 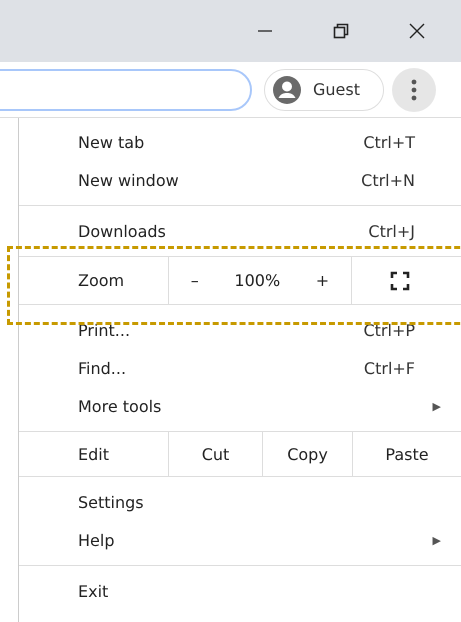 I want to click on shortcut-text: Ctrl+T, so click(x=389, y=142).